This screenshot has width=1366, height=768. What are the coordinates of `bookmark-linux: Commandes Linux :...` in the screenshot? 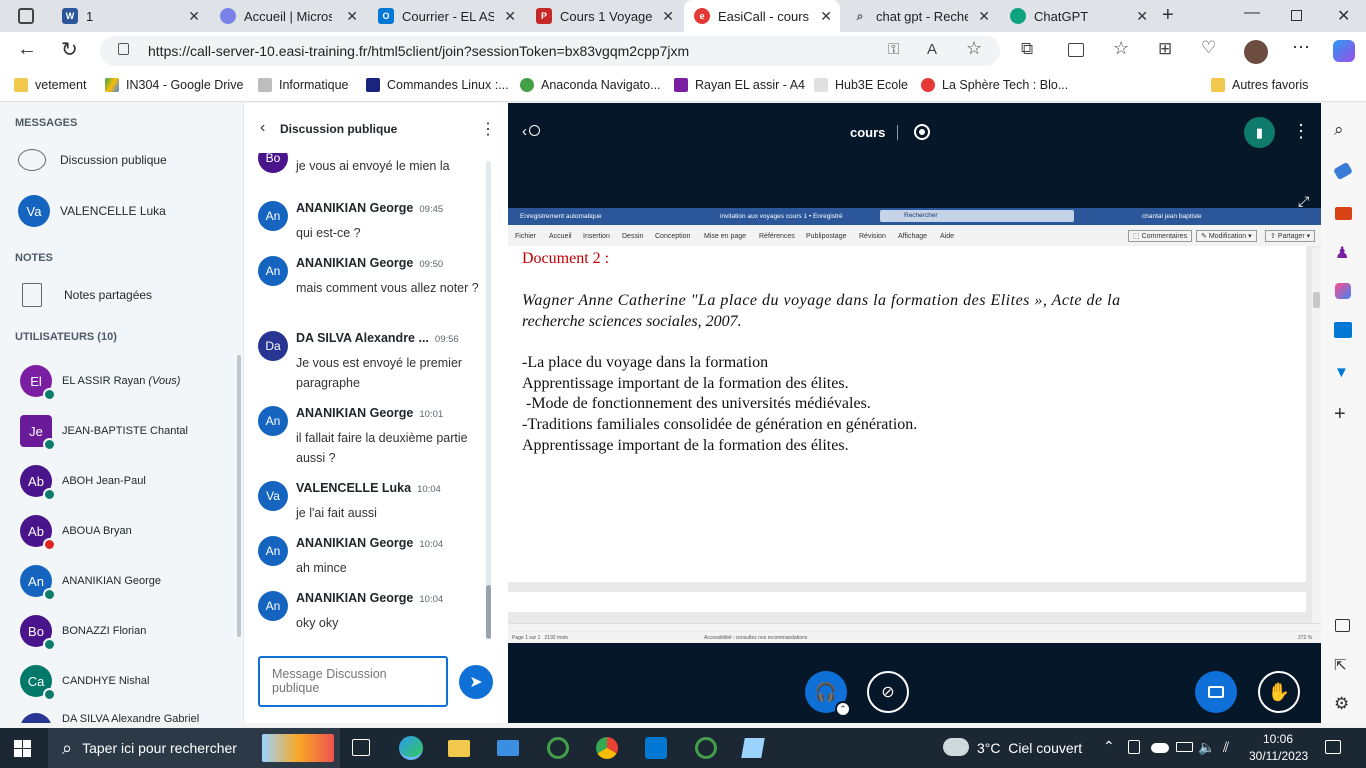 It's located at (437, 85).